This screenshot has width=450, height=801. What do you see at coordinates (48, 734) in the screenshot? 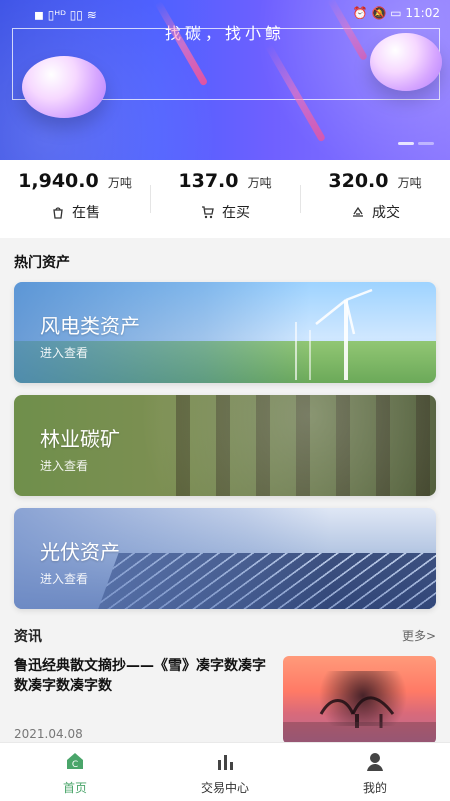
I see `news-date: 2021.04.08` at bounding box center [48, 734].